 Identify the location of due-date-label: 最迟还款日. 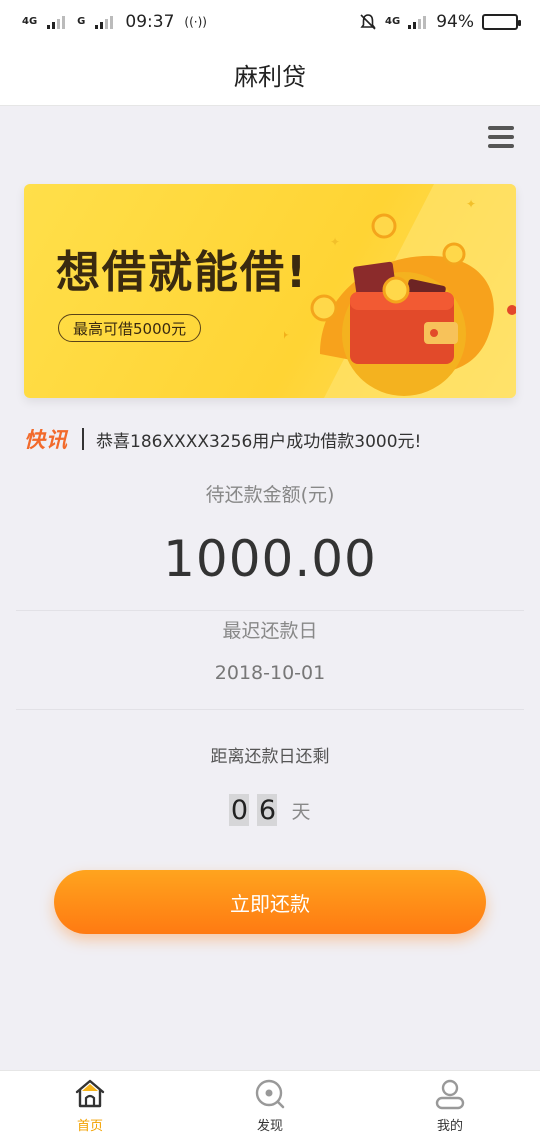
(270, 631).